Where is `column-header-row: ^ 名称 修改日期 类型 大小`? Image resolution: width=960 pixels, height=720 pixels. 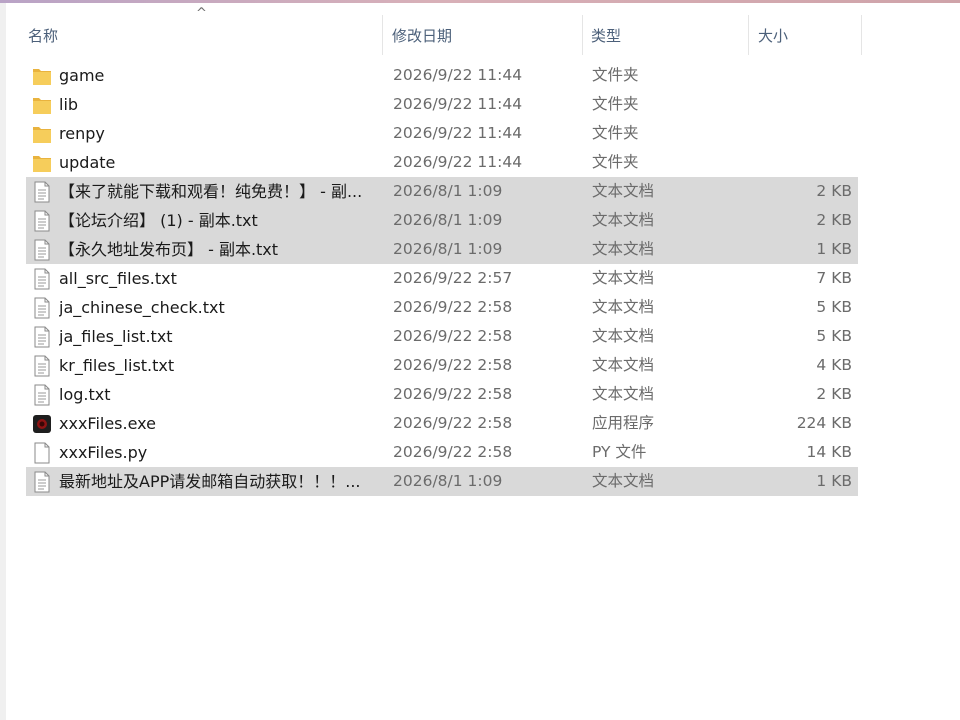 column-header-row: ^ 名称 修改日期 类型 大小 is located at coordinates (434, 31).